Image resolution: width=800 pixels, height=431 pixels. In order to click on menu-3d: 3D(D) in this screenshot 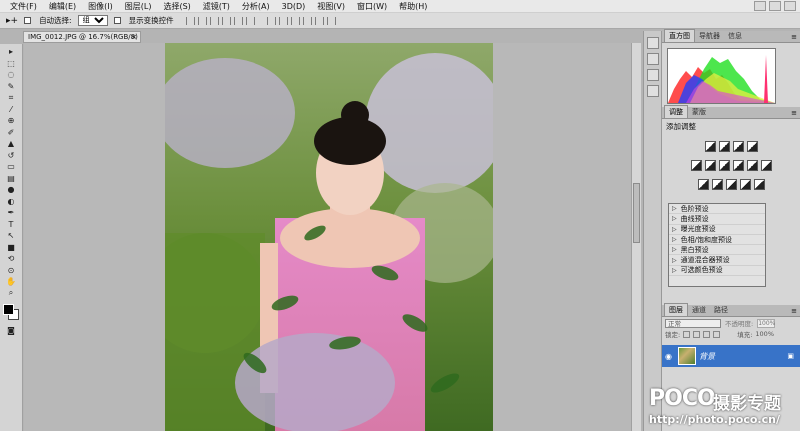, I will do `click(294, 6)`.